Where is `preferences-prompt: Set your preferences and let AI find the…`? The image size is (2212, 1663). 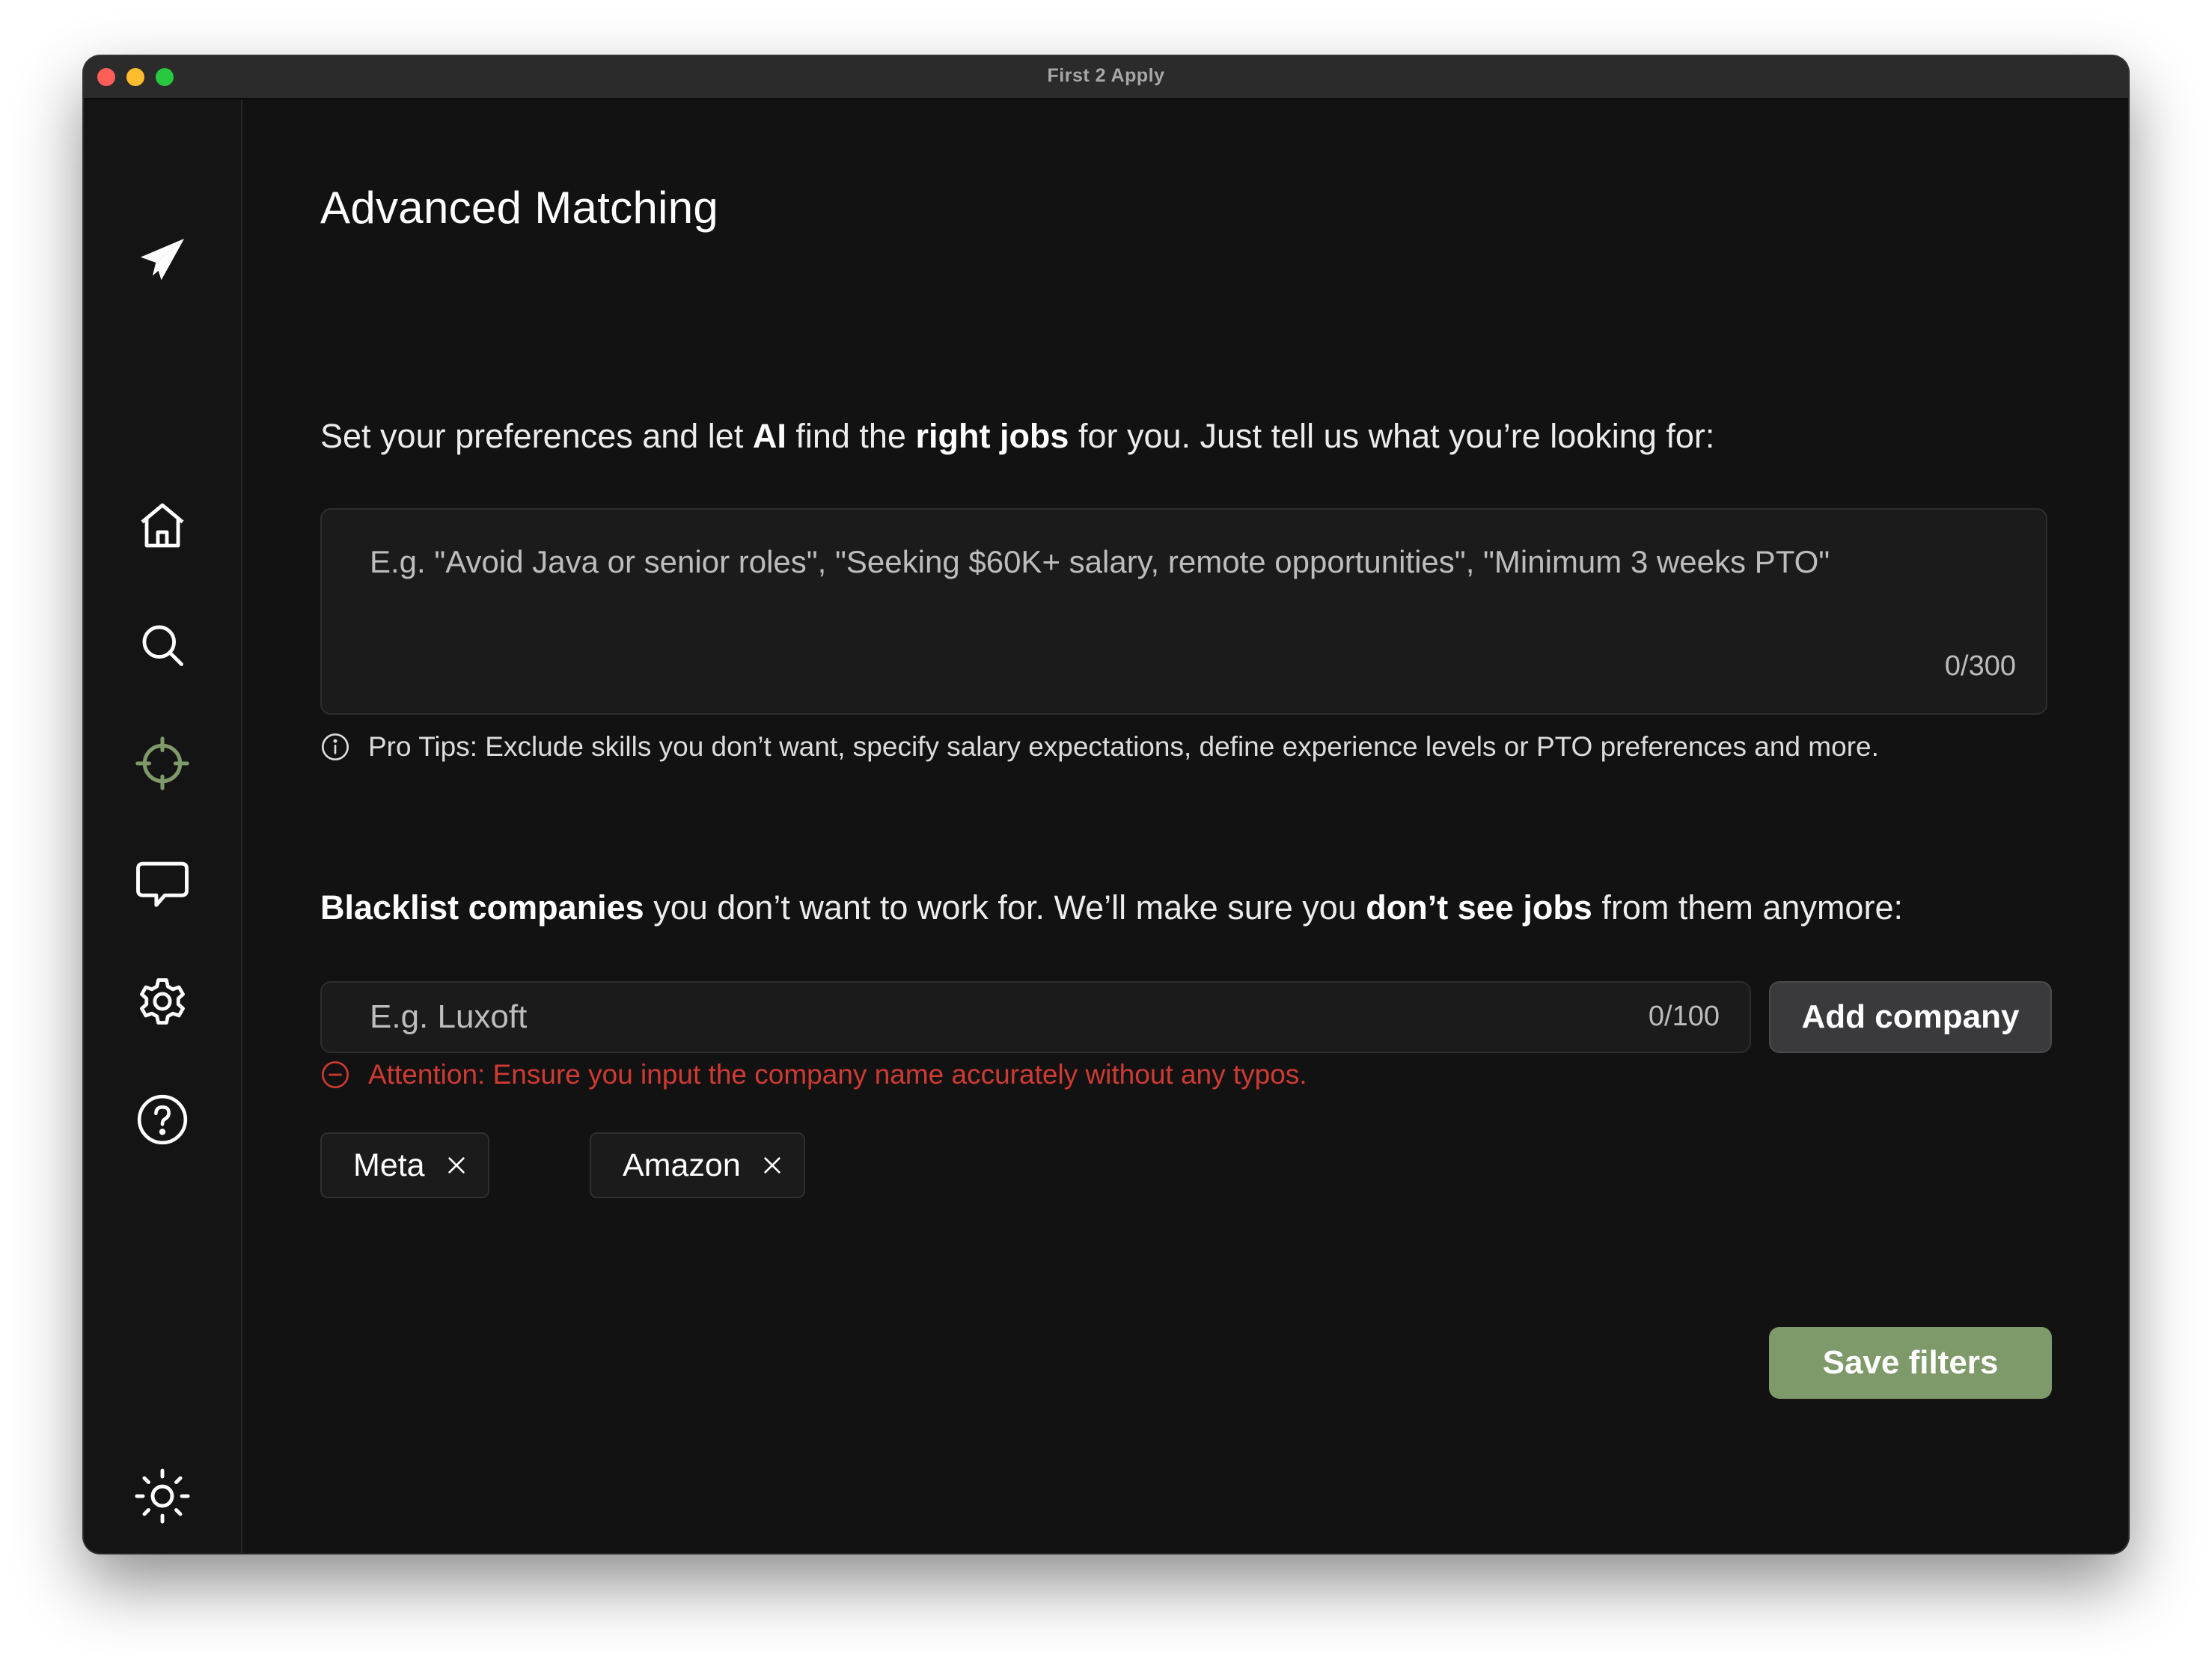
preferences-prompt: Set your preferences and let AI find the… is located at coordinates (1017, 436).